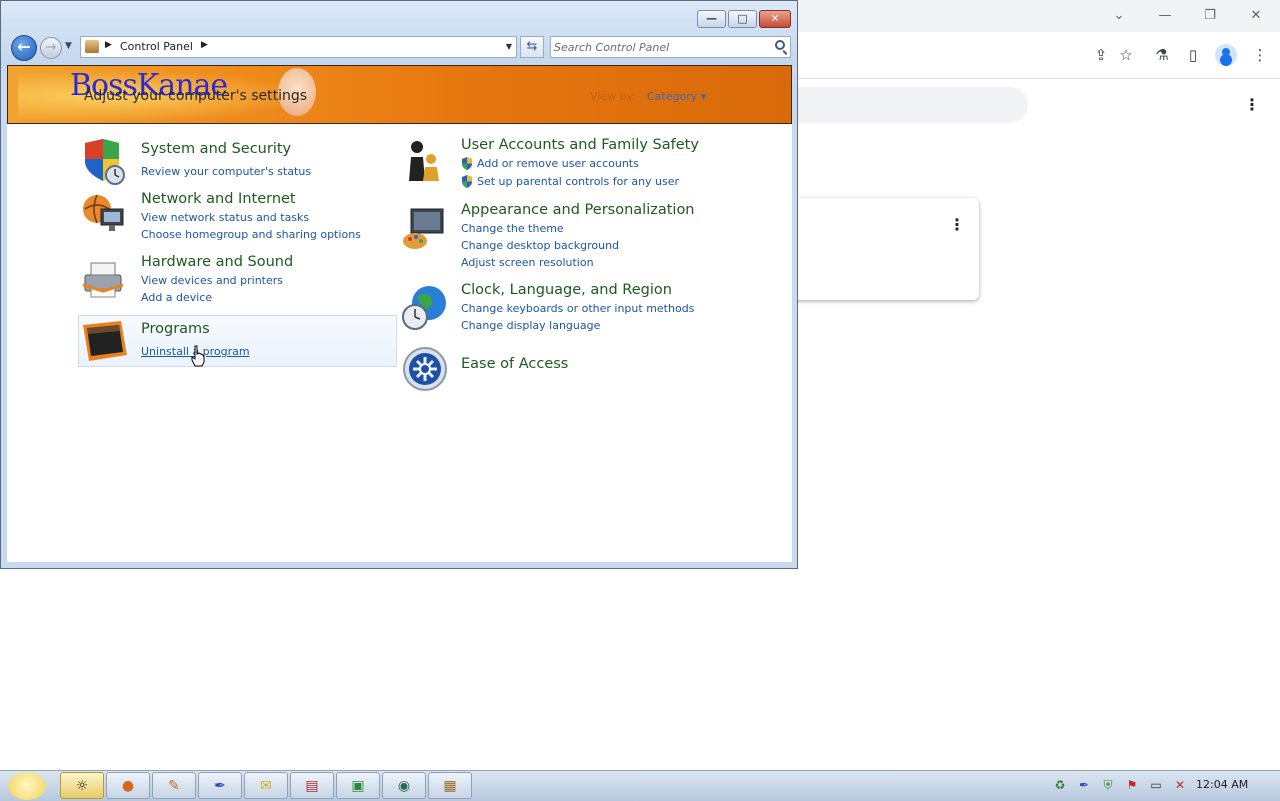 The height and width of the screenshot is (801, 1280). What do you see at coordinates (1256, 16) in the screenshot?
I see `chrome-close-button: ✕` at bounding box center [1256, 16].